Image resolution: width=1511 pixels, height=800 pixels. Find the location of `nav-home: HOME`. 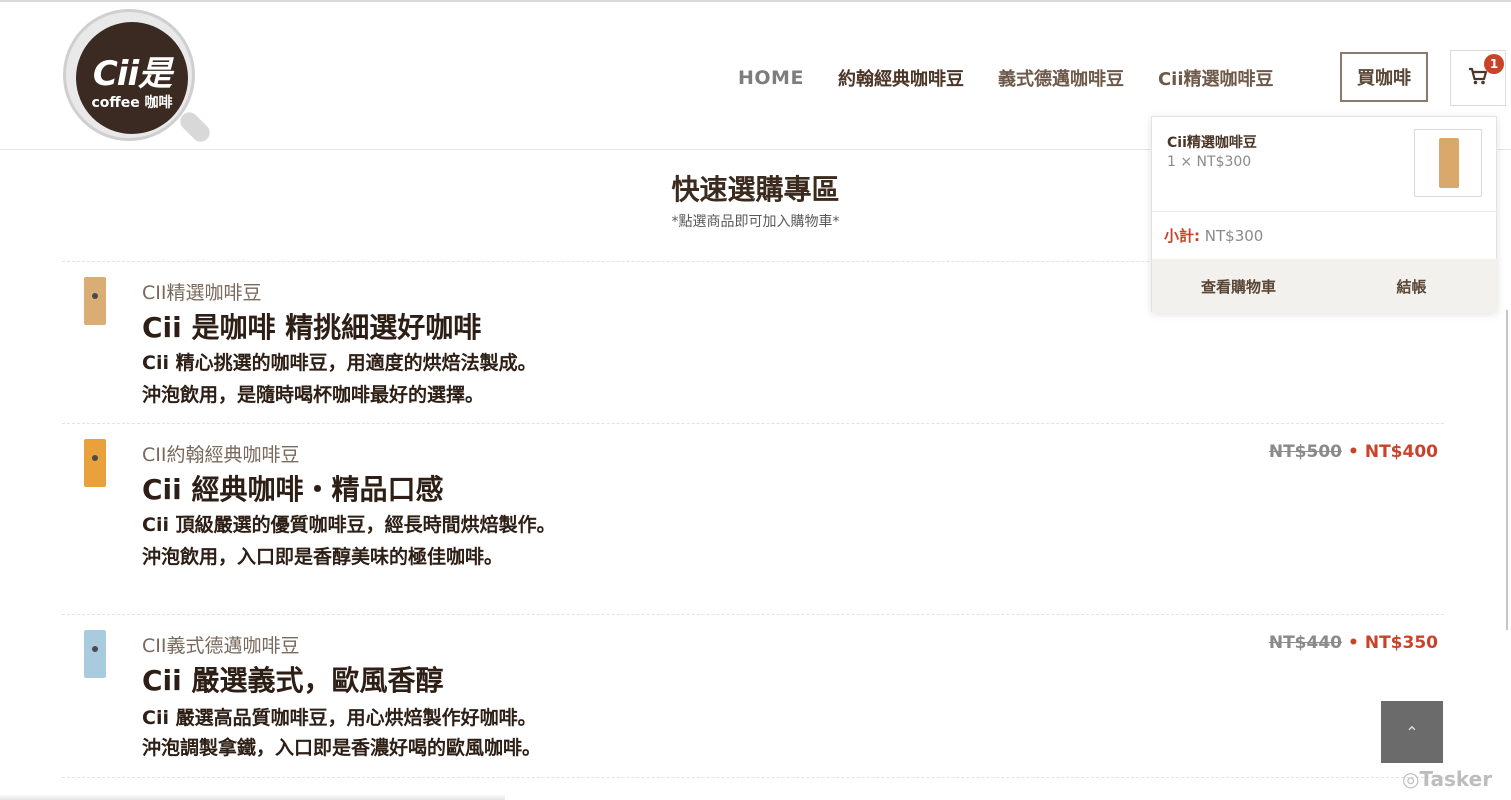

nav-home: HOME is located at coordinates (771, 78).